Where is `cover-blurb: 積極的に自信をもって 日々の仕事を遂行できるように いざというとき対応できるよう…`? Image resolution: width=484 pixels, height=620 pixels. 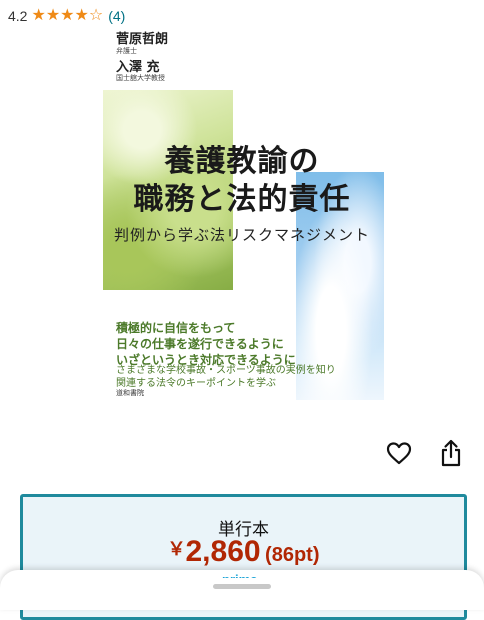 cover-blurb: 積極的に自信をもって 日々の仕事を遂行できるように いざというとき対応できるよう… is located at coordinates (206, 344).